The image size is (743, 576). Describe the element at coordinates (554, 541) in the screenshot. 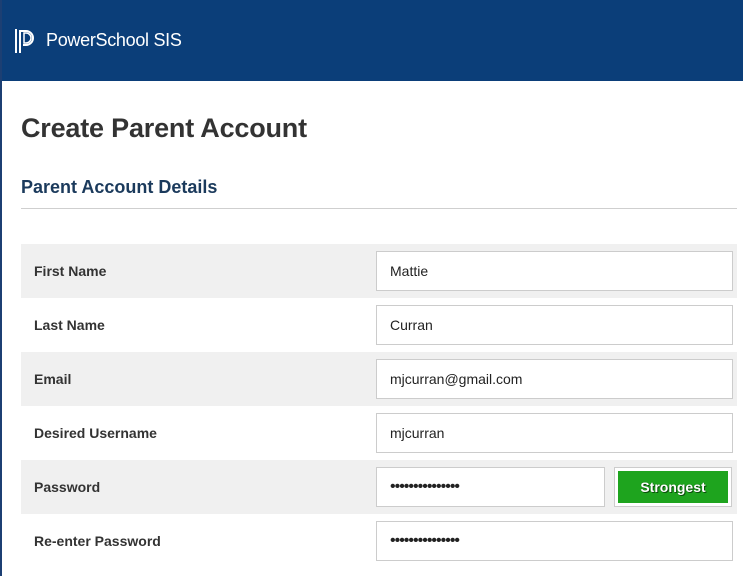

I see `reenter-password-input: •••••••••••••••` at that location.